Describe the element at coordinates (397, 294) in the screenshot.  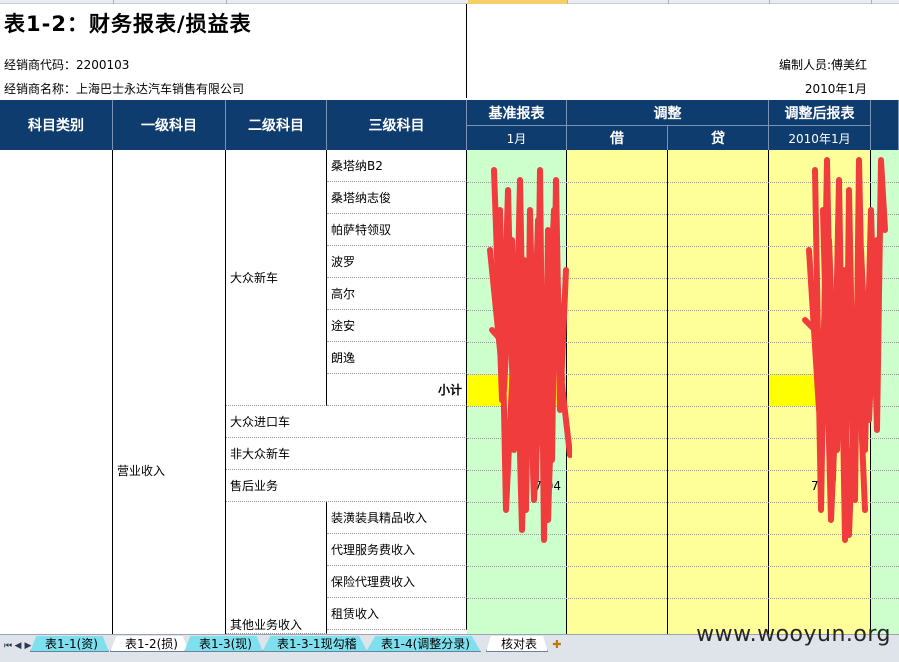
I see `level3-item: 高尔` at that location.